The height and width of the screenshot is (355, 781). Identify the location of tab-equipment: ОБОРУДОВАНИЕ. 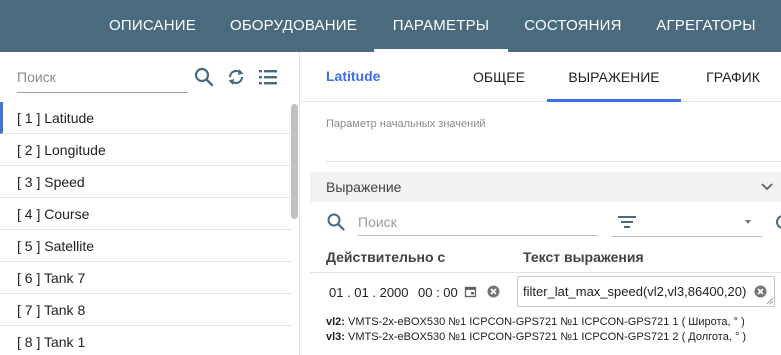
(293, 26).